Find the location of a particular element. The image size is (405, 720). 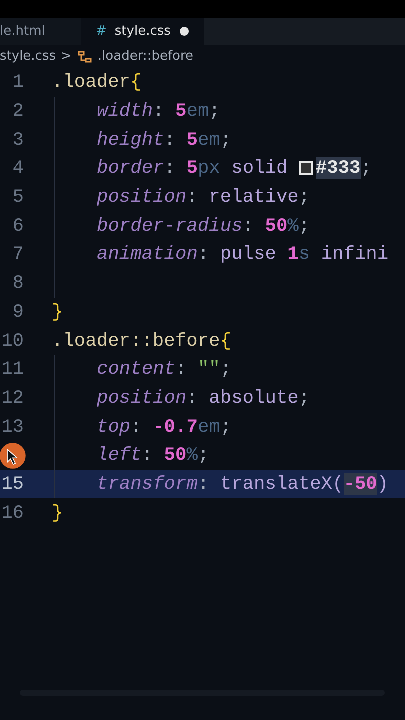

code-line: left: 50%; is located at coordinates (153, 455).